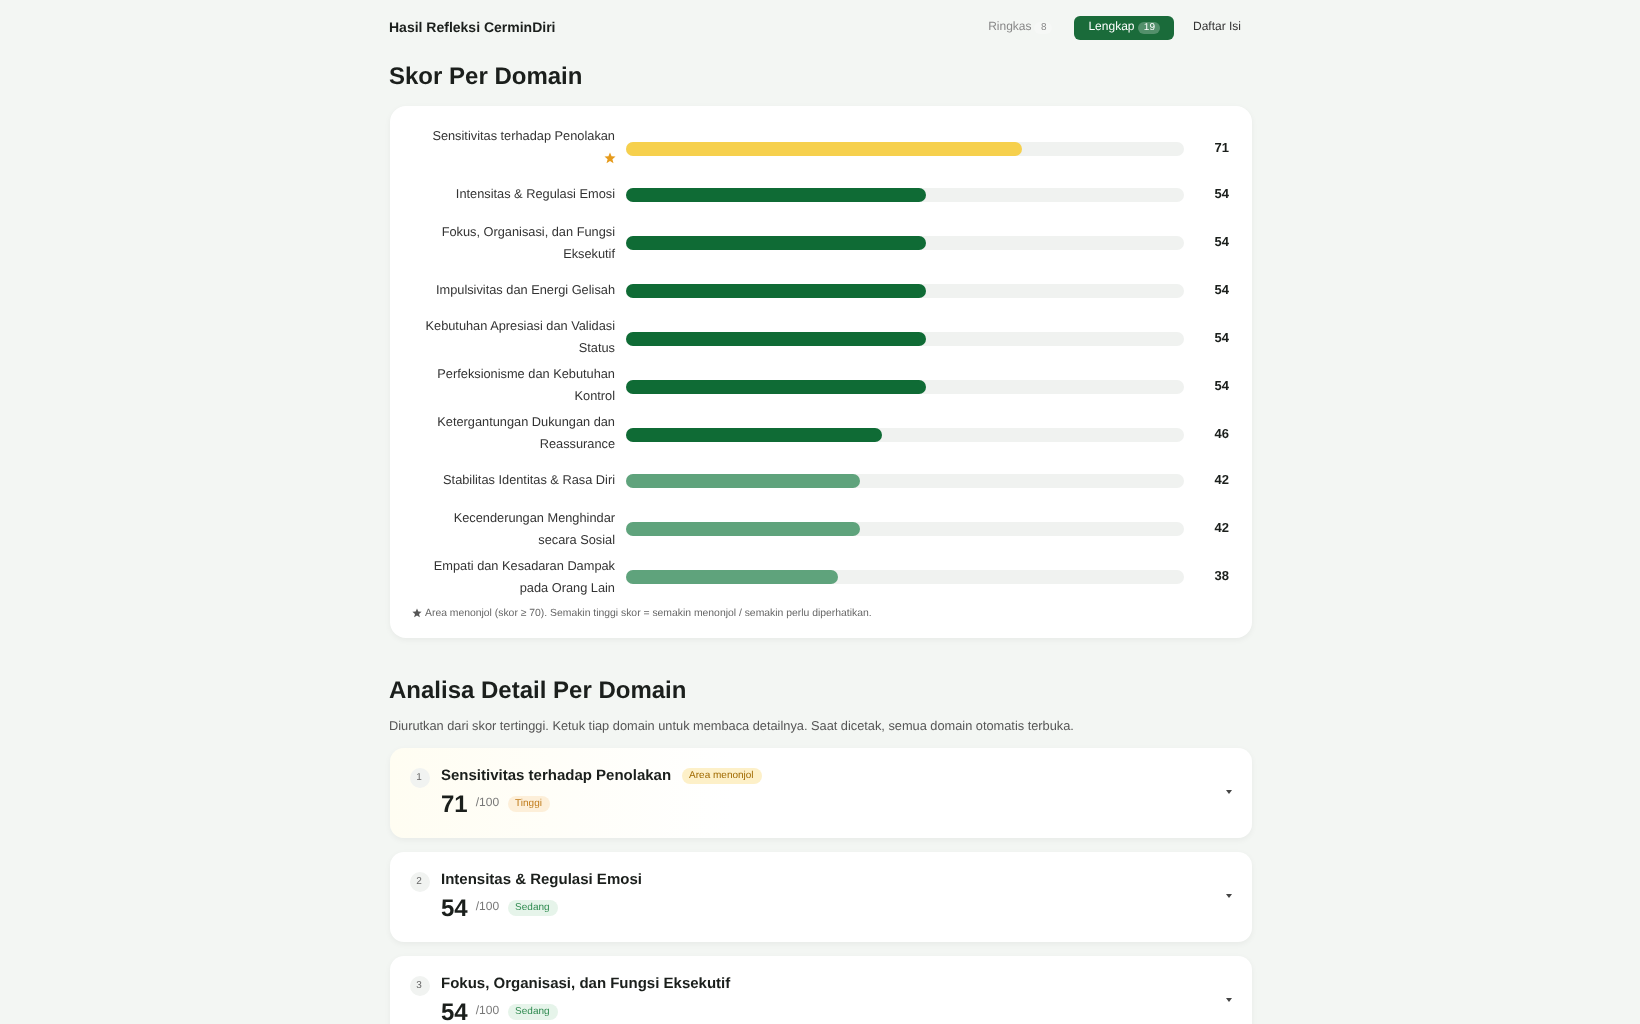 This screenshot has height=1024, width=1640. What do you see at coordinates (416, 613) in the screenshot?
I see `star-icon` at bounding box center [416, 613].